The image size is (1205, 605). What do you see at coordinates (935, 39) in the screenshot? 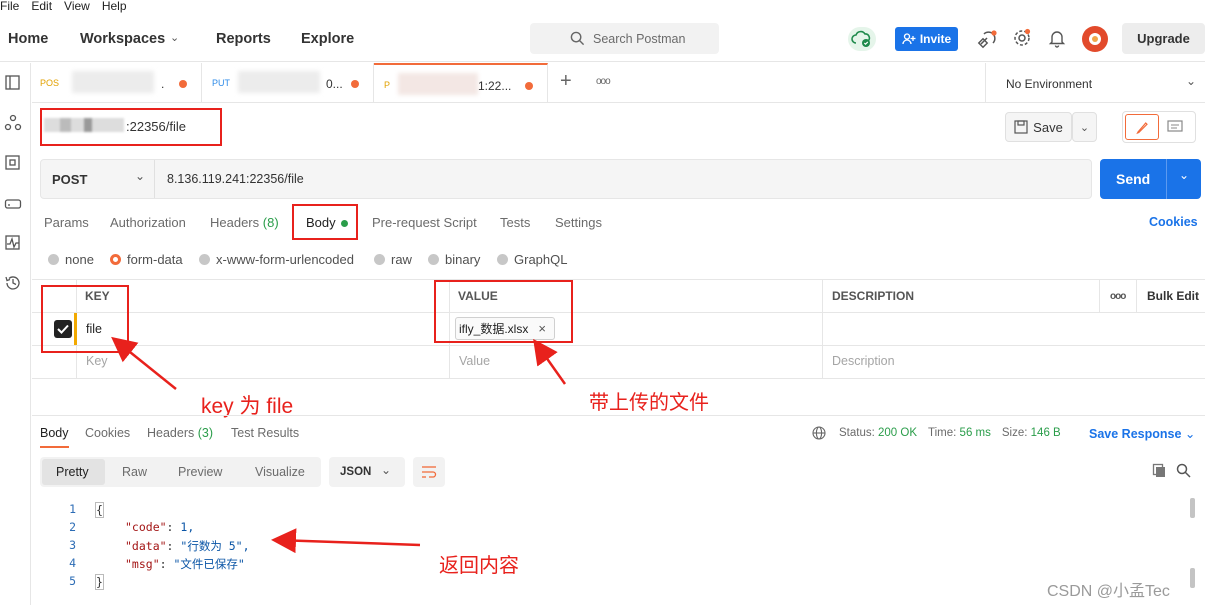
I see `invite-label: Invite` at bounding box center [935, 39].